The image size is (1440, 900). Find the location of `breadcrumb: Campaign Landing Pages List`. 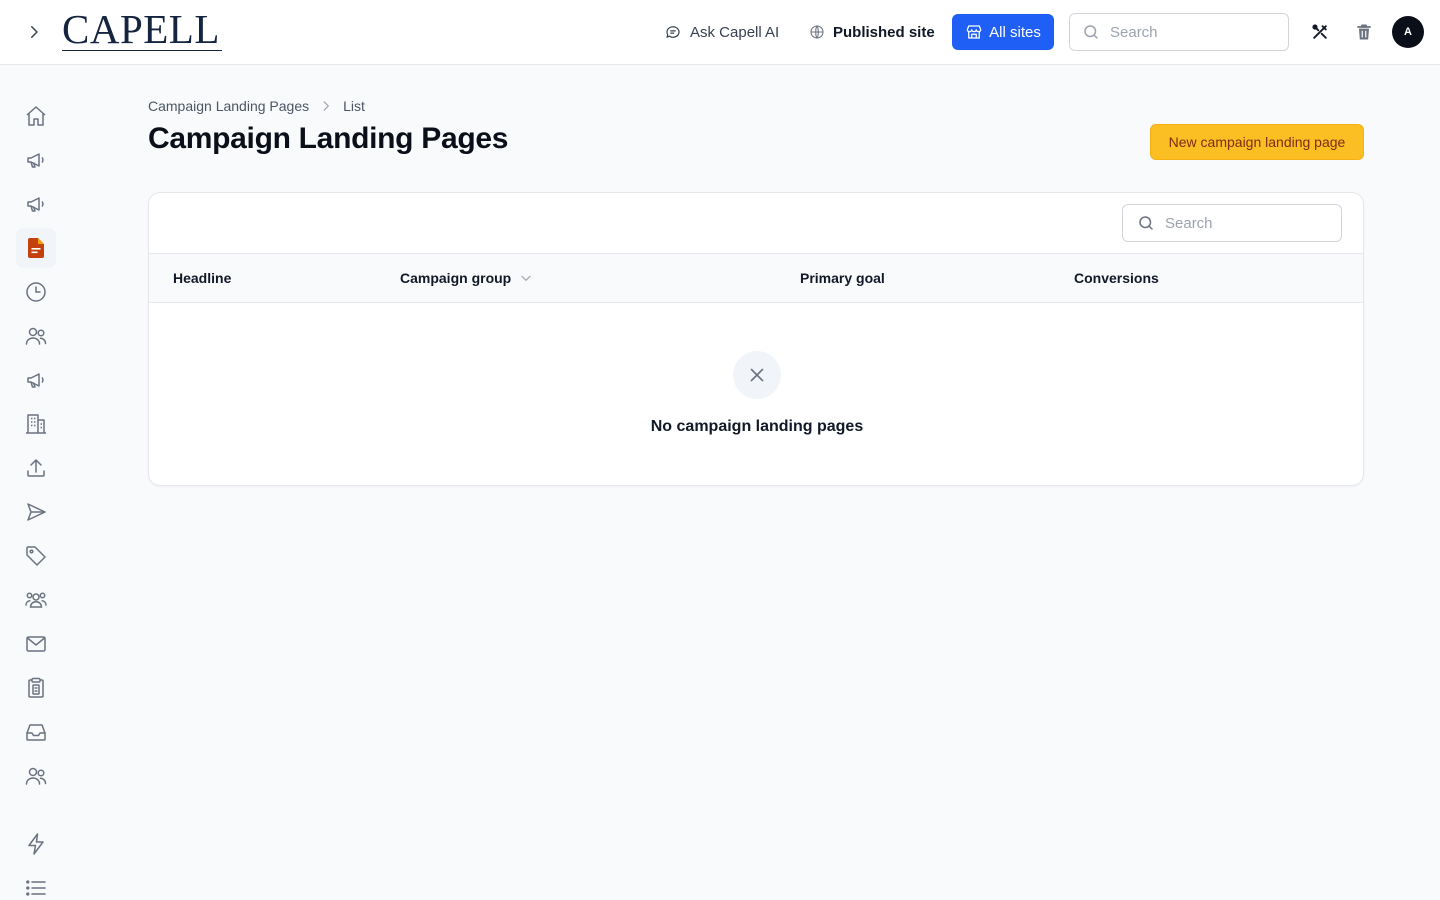

breadcrumb: Campaign Landing Pages List is located at coordinates (256, 106).